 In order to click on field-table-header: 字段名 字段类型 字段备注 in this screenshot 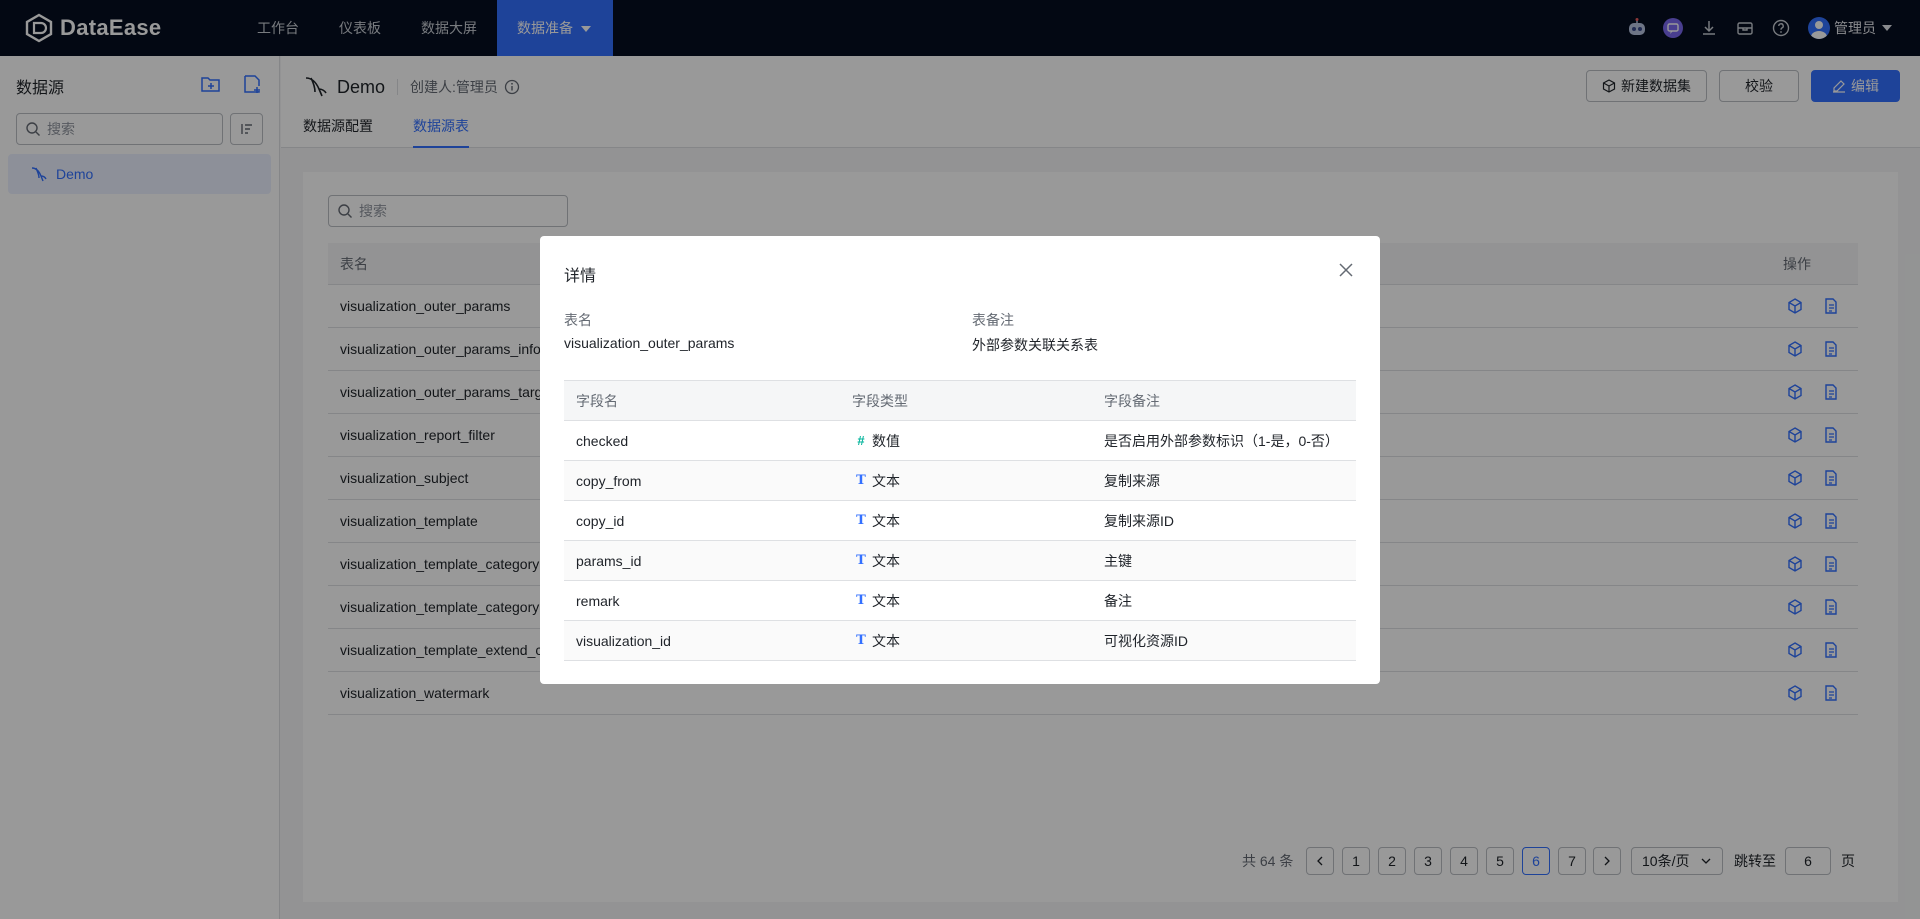, I will do `click(960, 401)`.